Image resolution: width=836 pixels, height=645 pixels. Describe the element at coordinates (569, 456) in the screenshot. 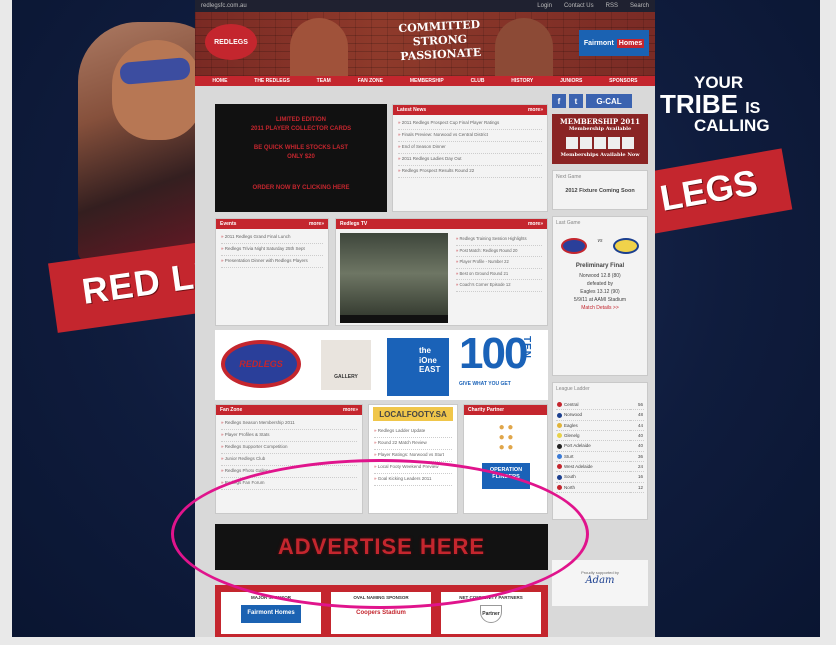

I see `ladder-team-name: Sturt` at that location.